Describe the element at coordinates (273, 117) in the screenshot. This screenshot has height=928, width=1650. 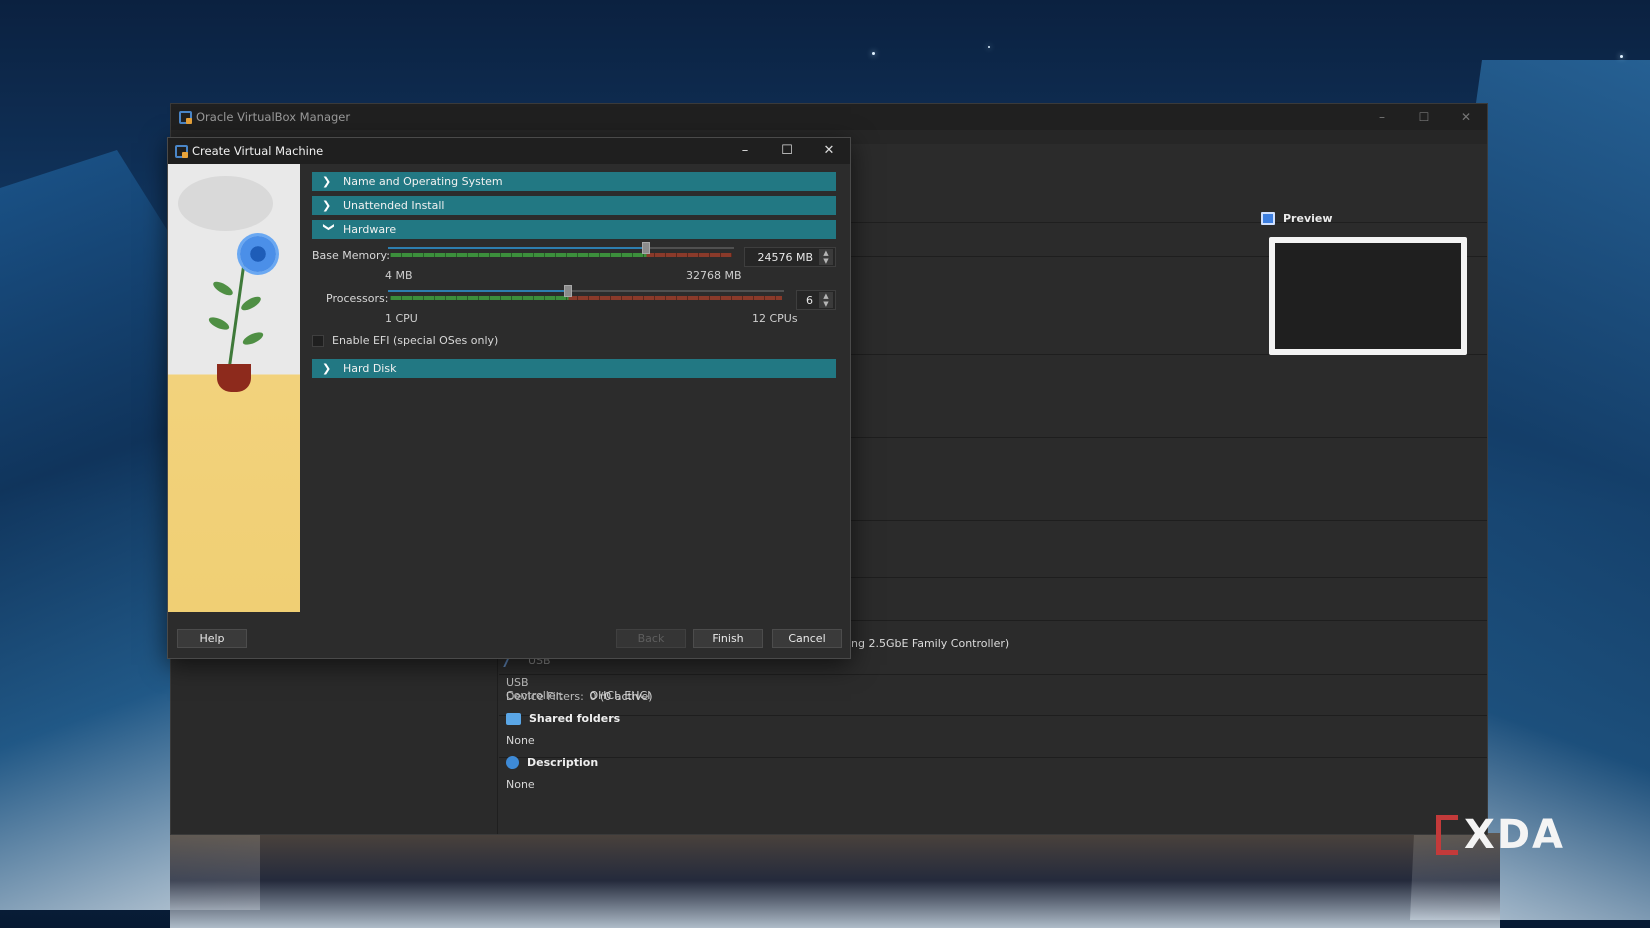
I see `manager-title: Oracle VirtualBox Manager` at that location.